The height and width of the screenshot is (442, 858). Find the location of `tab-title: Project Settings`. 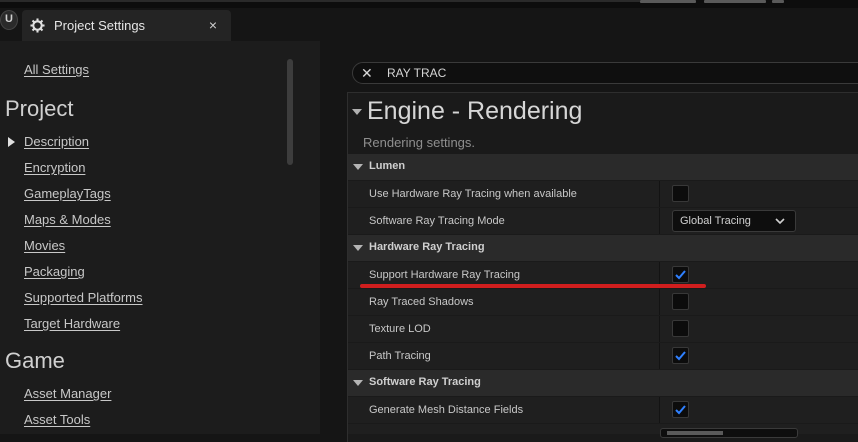

tab-title: Project Settings is located at coordinates (100, 25).